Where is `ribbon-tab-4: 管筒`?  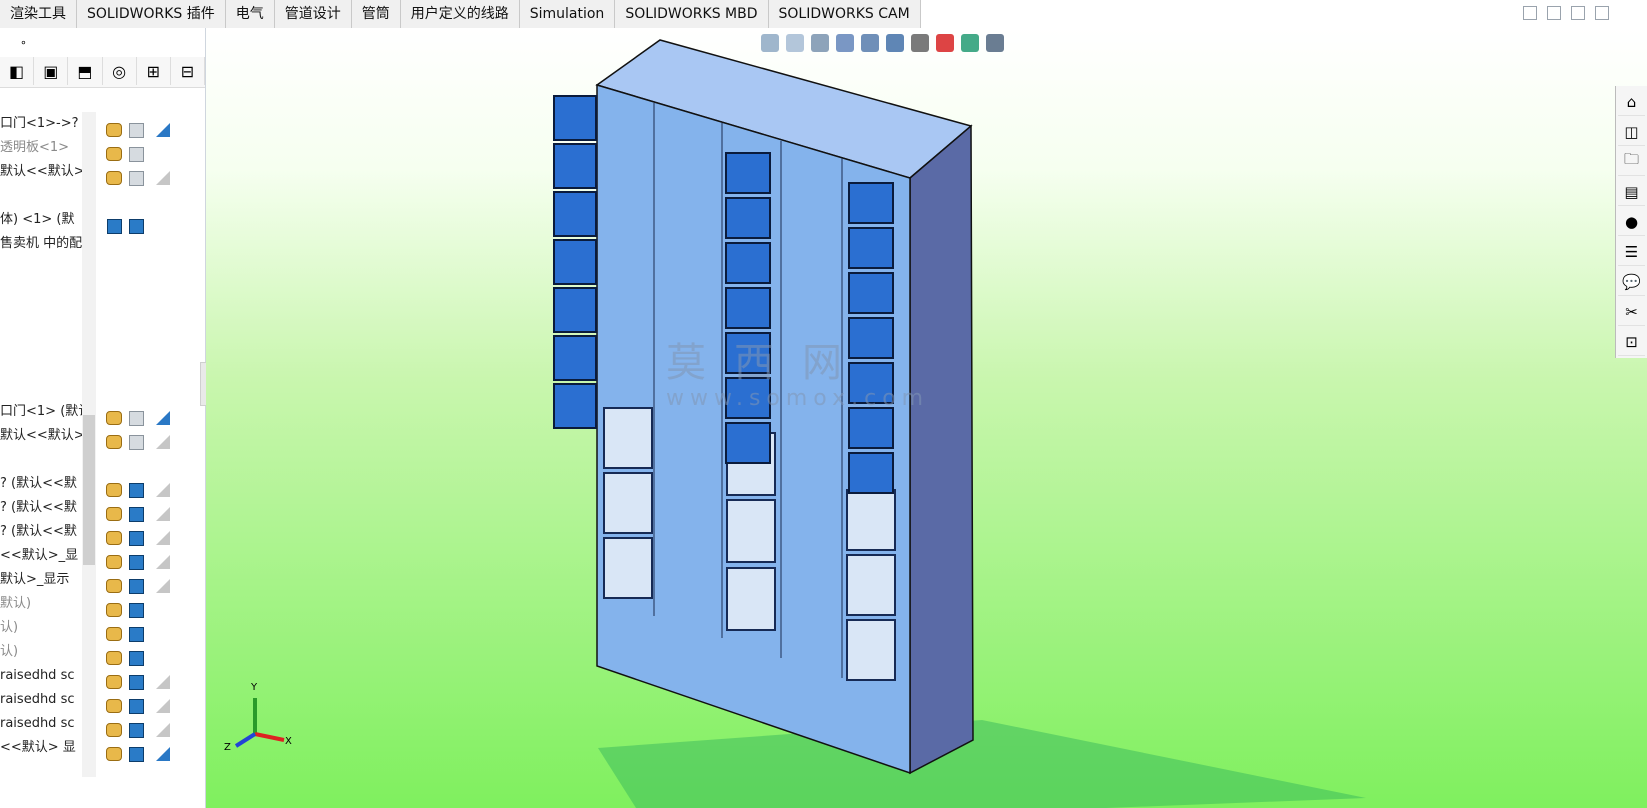
ribbon-tab-4: 管筒 is located at coordinates (376, 14).